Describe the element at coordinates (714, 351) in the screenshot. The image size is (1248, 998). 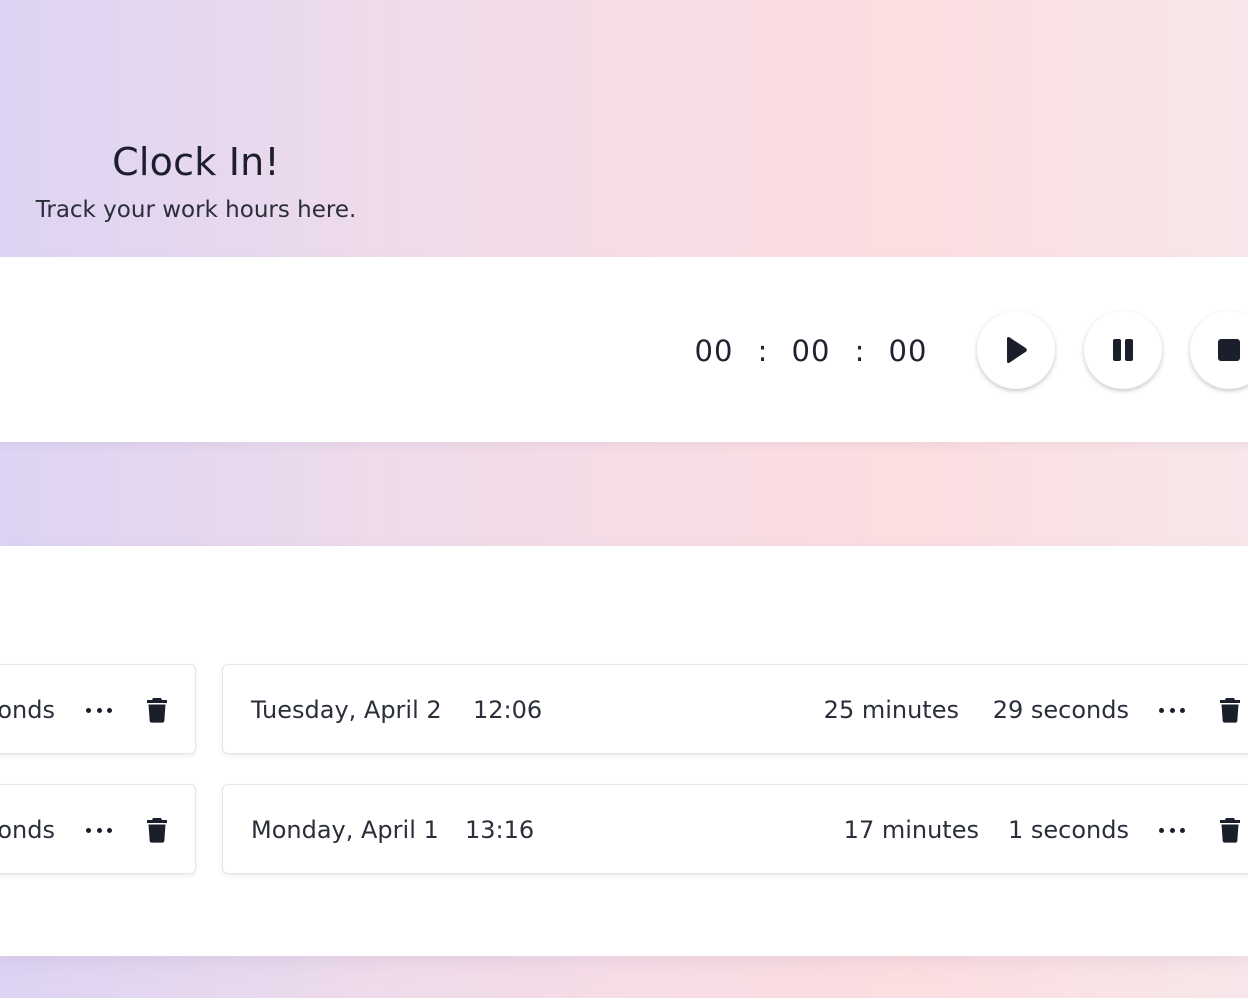
I see `timer-hours: 00` at that location.